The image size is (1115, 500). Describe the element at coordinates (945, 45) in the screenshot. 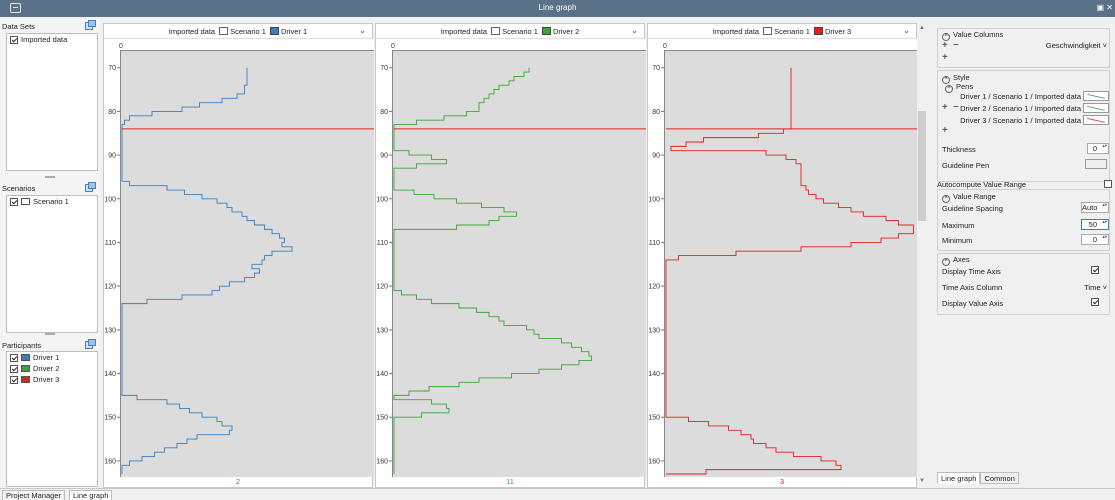

I see `add-value-column-button: +` at that location.